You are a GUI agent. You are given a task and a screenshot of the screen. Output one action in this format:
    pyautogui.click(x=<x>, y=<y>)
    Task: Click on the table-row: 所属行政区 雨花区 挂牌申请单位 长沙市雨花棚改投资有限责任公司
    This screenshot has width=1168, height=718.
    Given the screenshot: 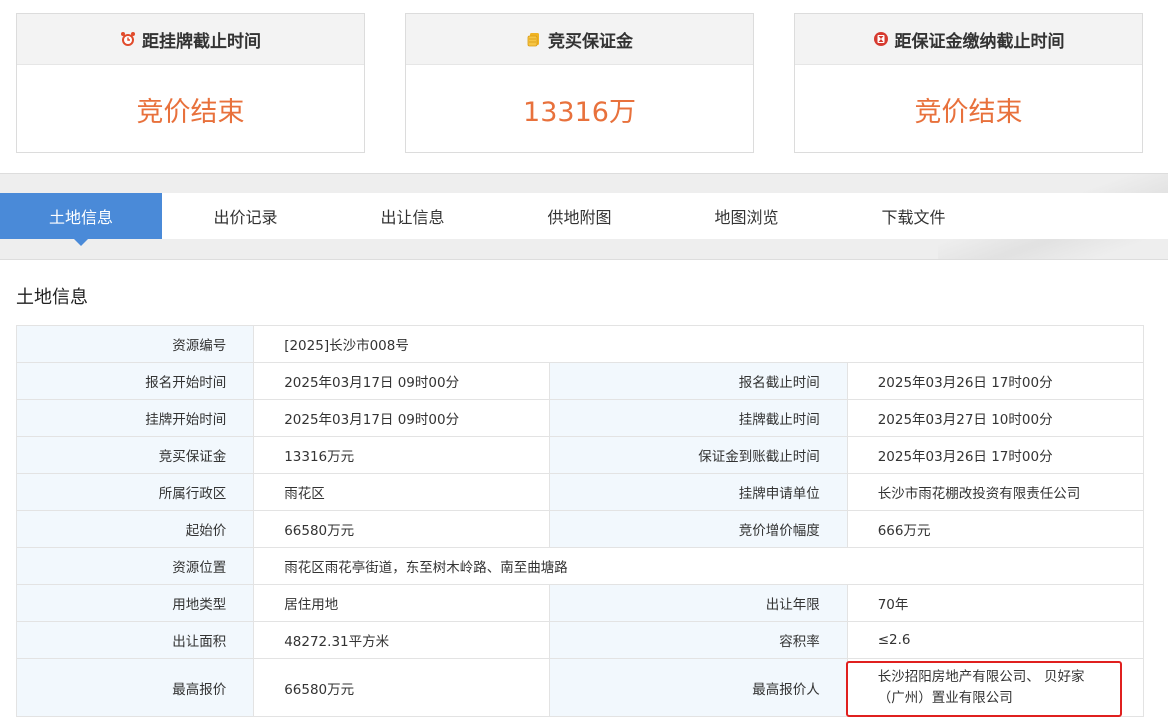 What is the action you would take?
    pyautogui.click(x=580, y=492)
    